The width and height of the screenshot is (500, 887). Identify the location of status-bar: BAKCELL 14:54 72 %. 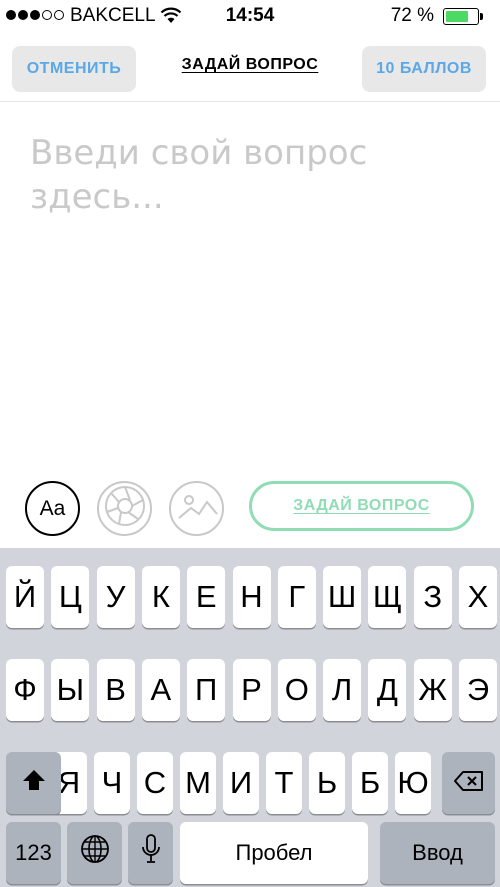
(250, 16).